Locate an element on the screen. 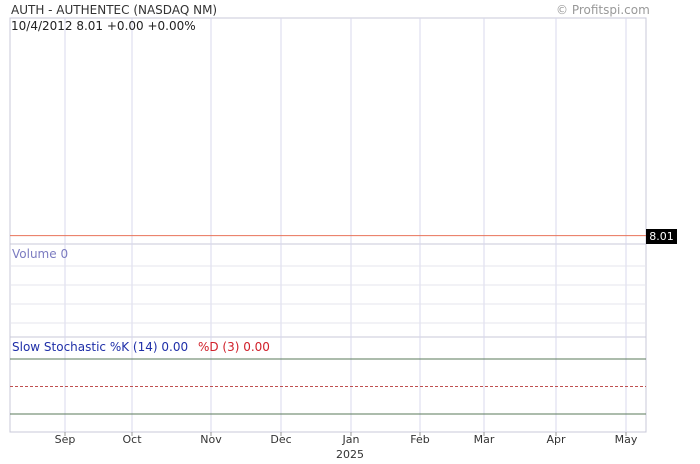 This screenshot has height=464, width=700. x-tick-label-may: May is located at coordinates (626, 439).